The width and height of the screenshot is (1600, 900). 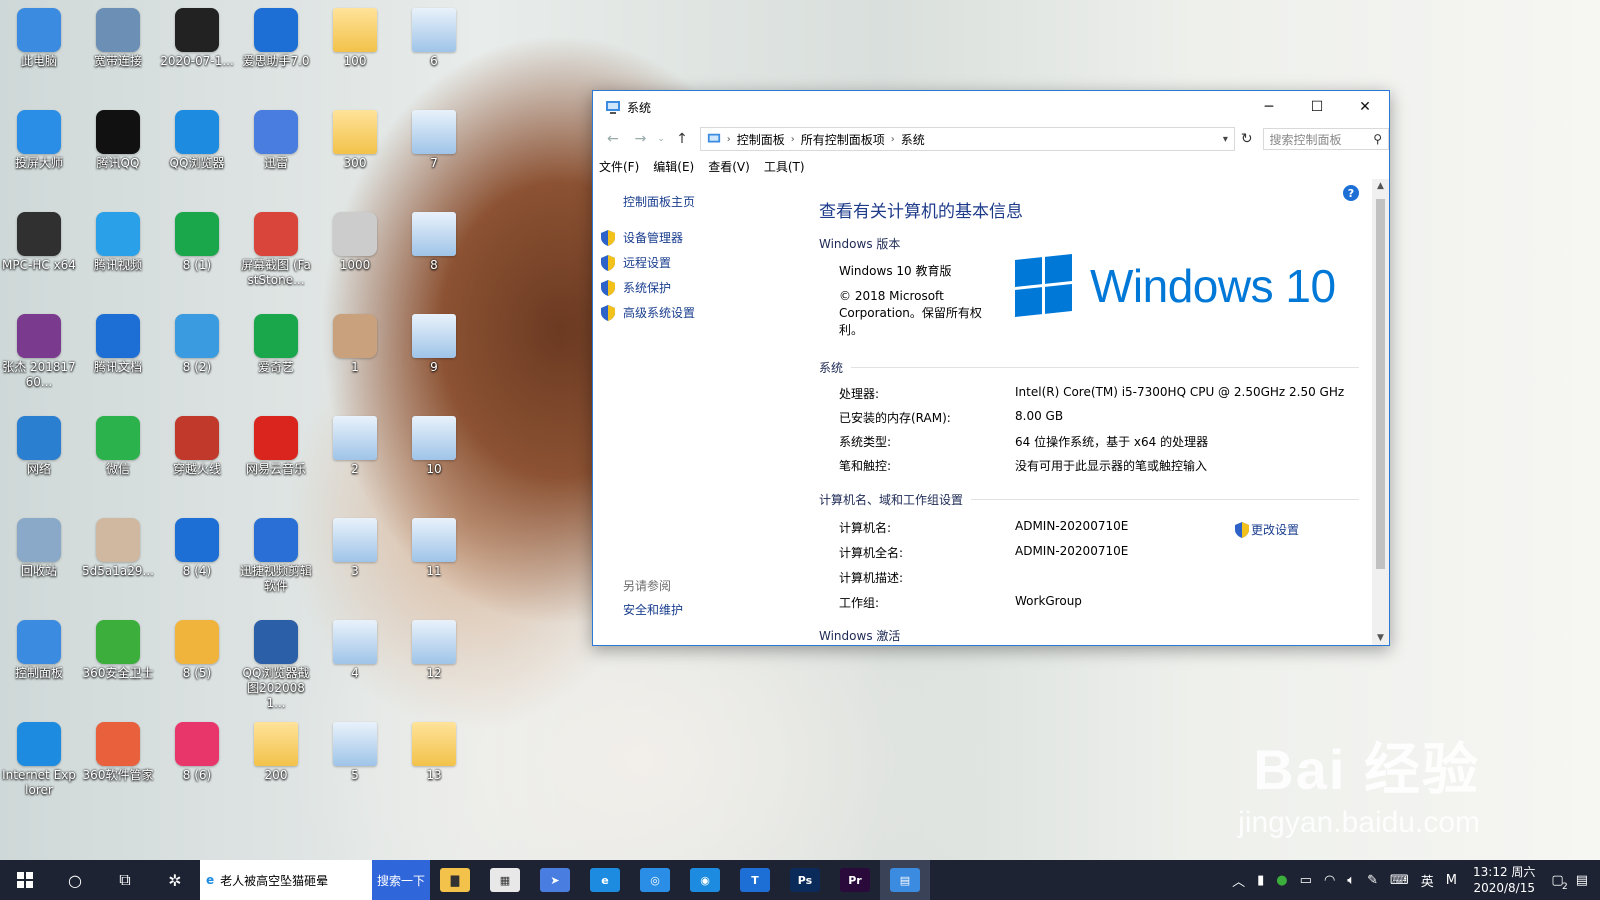 I want to click on desktop-icon: 8 (1), so click(x=197, y=256).